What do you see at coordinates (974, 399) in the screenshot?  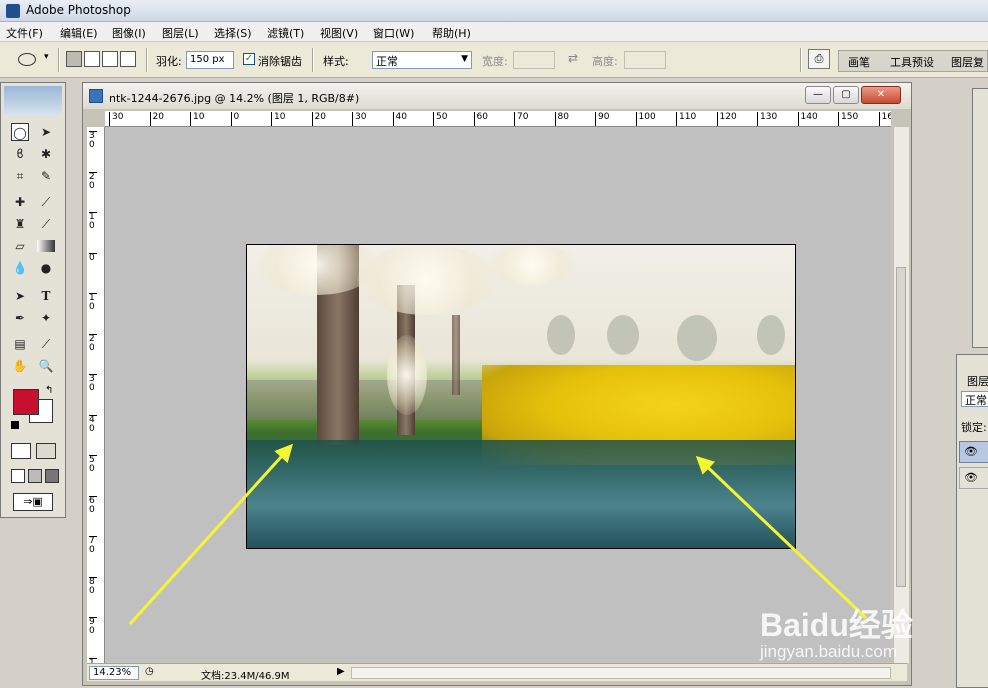 I see `blend-mode-select: 正常` at bounding box center [974, 399].